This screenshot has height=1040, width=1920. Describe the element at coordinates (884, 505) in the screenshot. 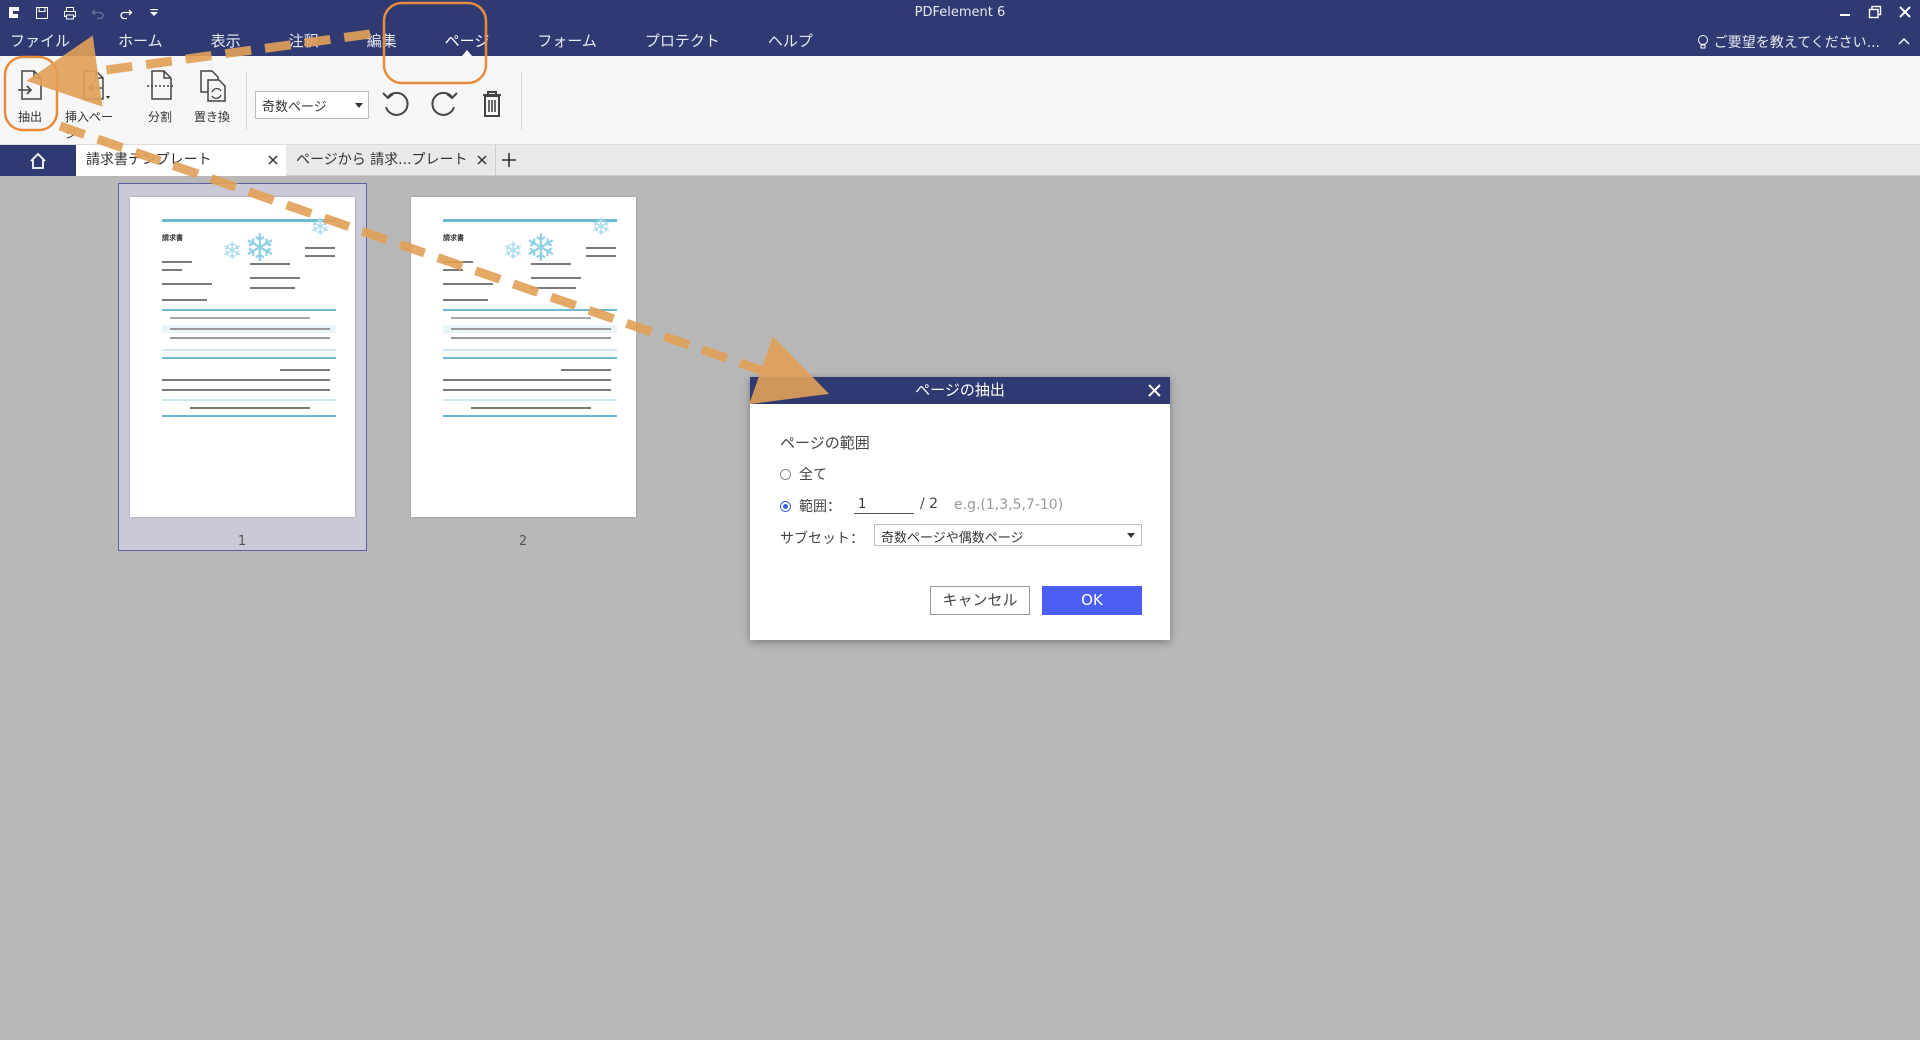

I see `page-range-input` at that location.